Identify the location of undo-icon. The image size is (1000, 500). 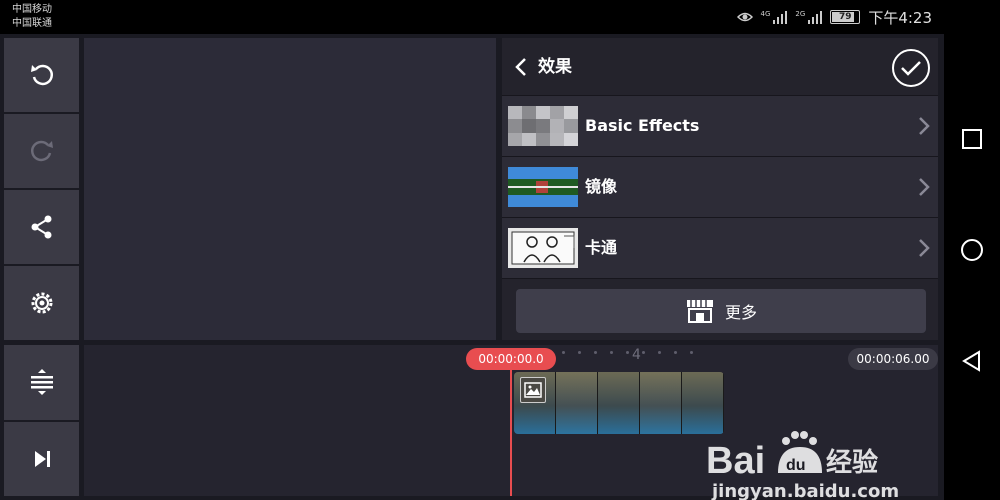
(41, 75).